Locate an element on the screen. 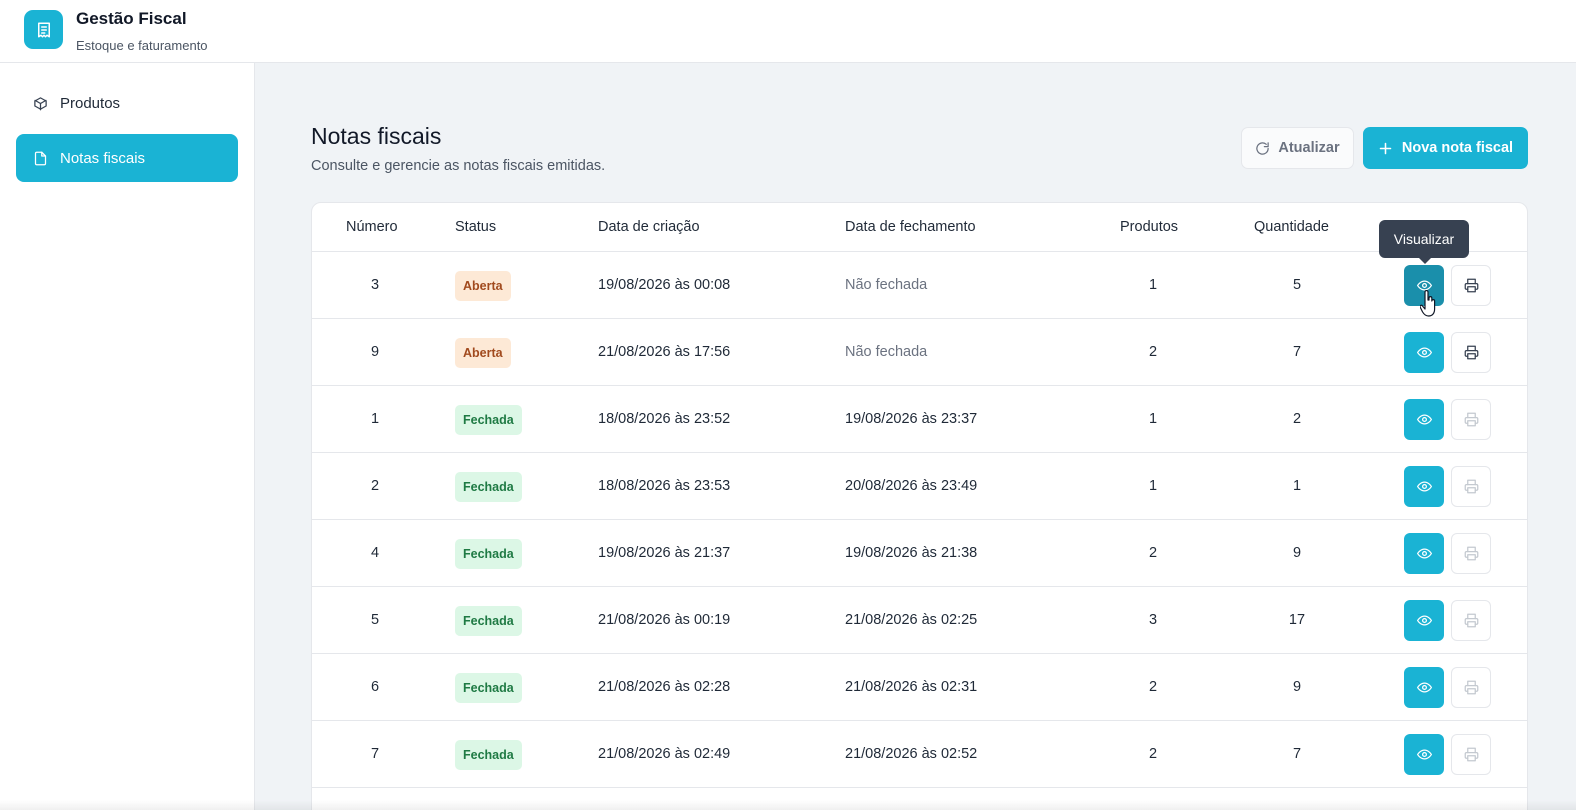 Image resolution: width=1576 pixels, height=810 pixels. cell-data-criacao: 18/08/2026 às 23:53 is located at coordinates (664, 486).